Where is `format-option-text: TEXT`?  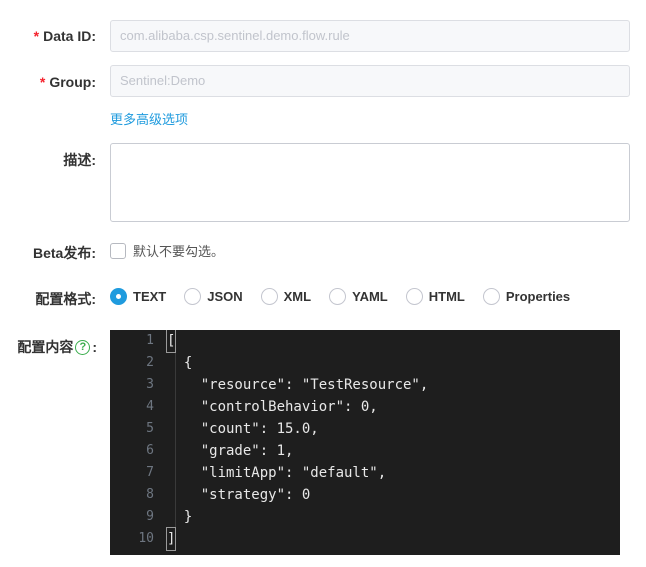
format-option-text: TEXT is located at coordinates (138, 296).